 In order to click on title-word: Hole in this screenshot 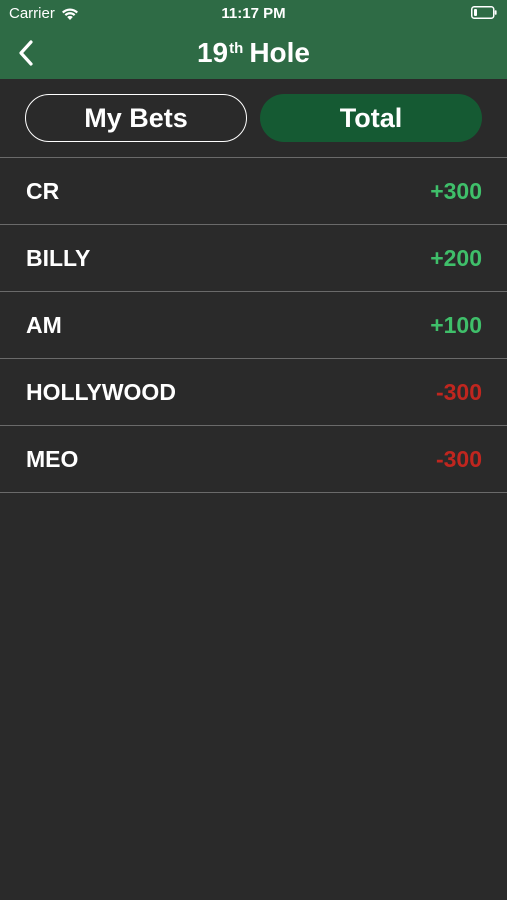, I will do `click(279, 52)`.